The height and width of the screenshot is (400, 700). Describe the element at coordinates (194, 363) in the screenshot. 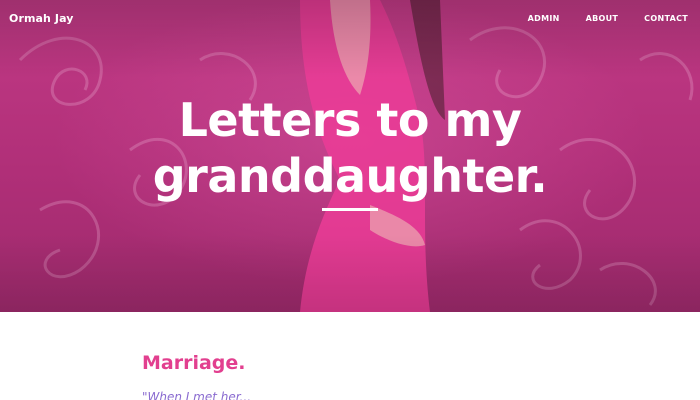

I see `section-heading: Marriage.` at that location.